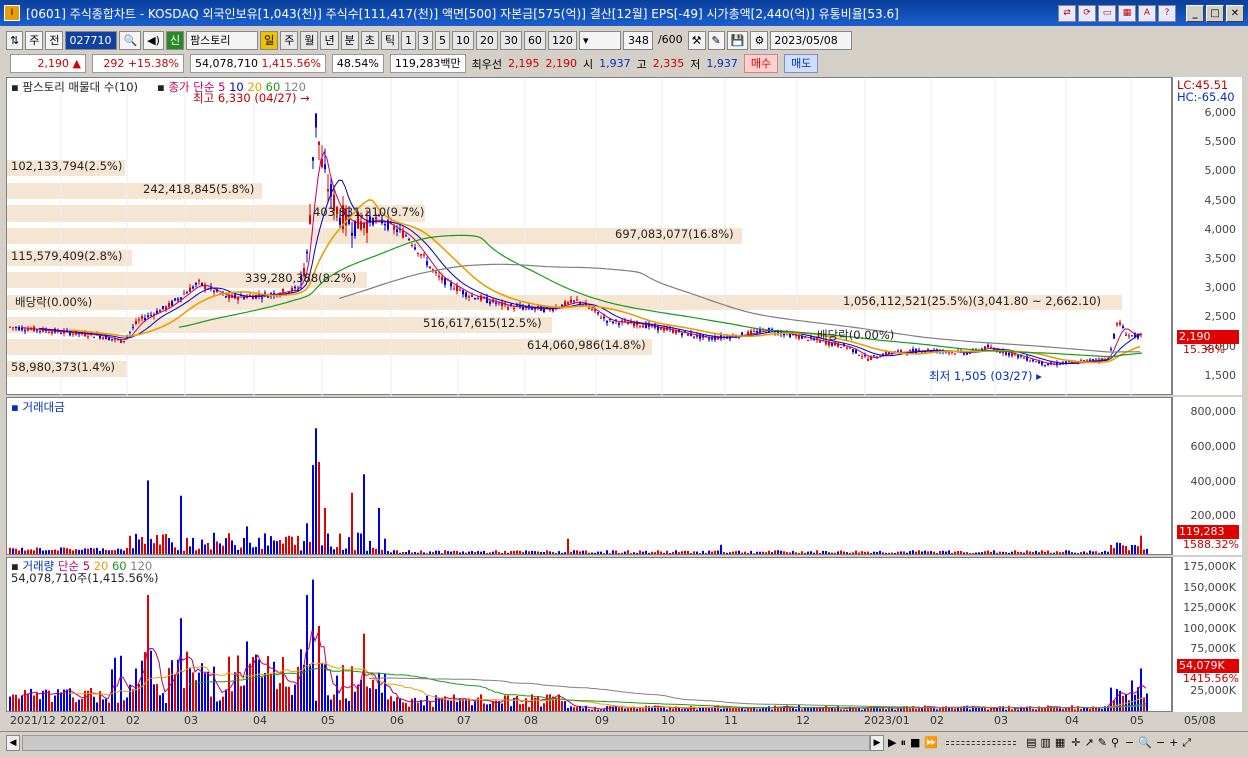  What do you see at coordinates (1031, 742) in the screenshot?
I see `layout-icon: ▤` at bounding box center [1031, 742].